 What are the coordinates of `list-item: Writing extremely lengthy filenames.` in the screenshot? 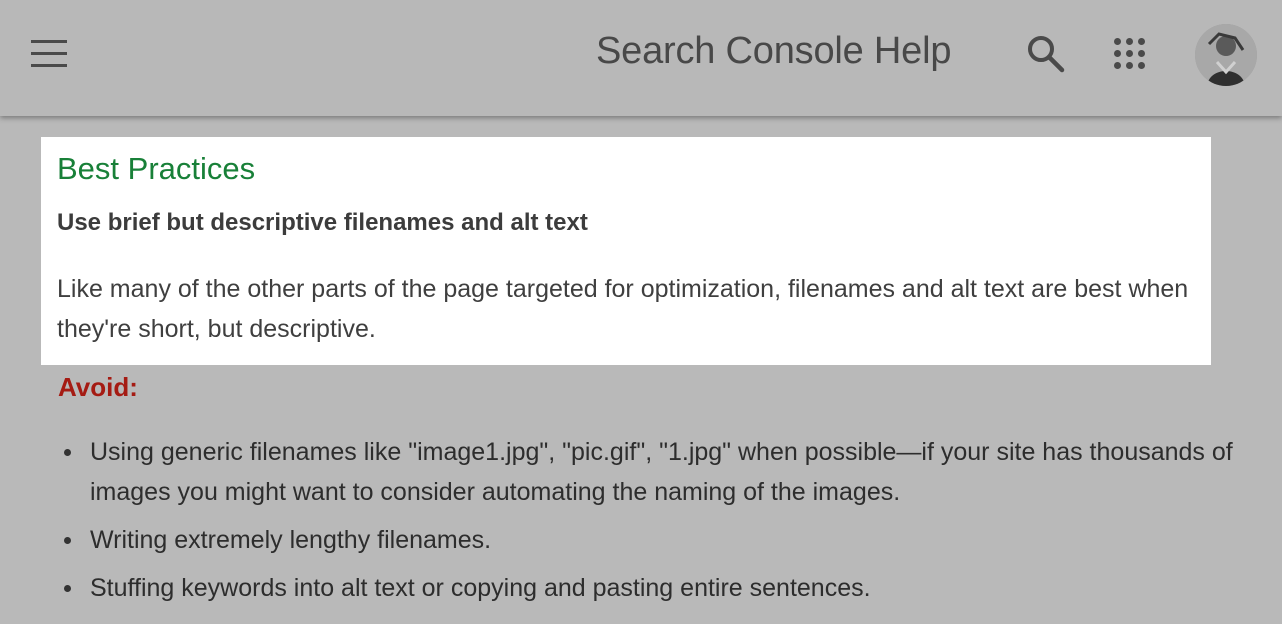 It's located at (648, 540).